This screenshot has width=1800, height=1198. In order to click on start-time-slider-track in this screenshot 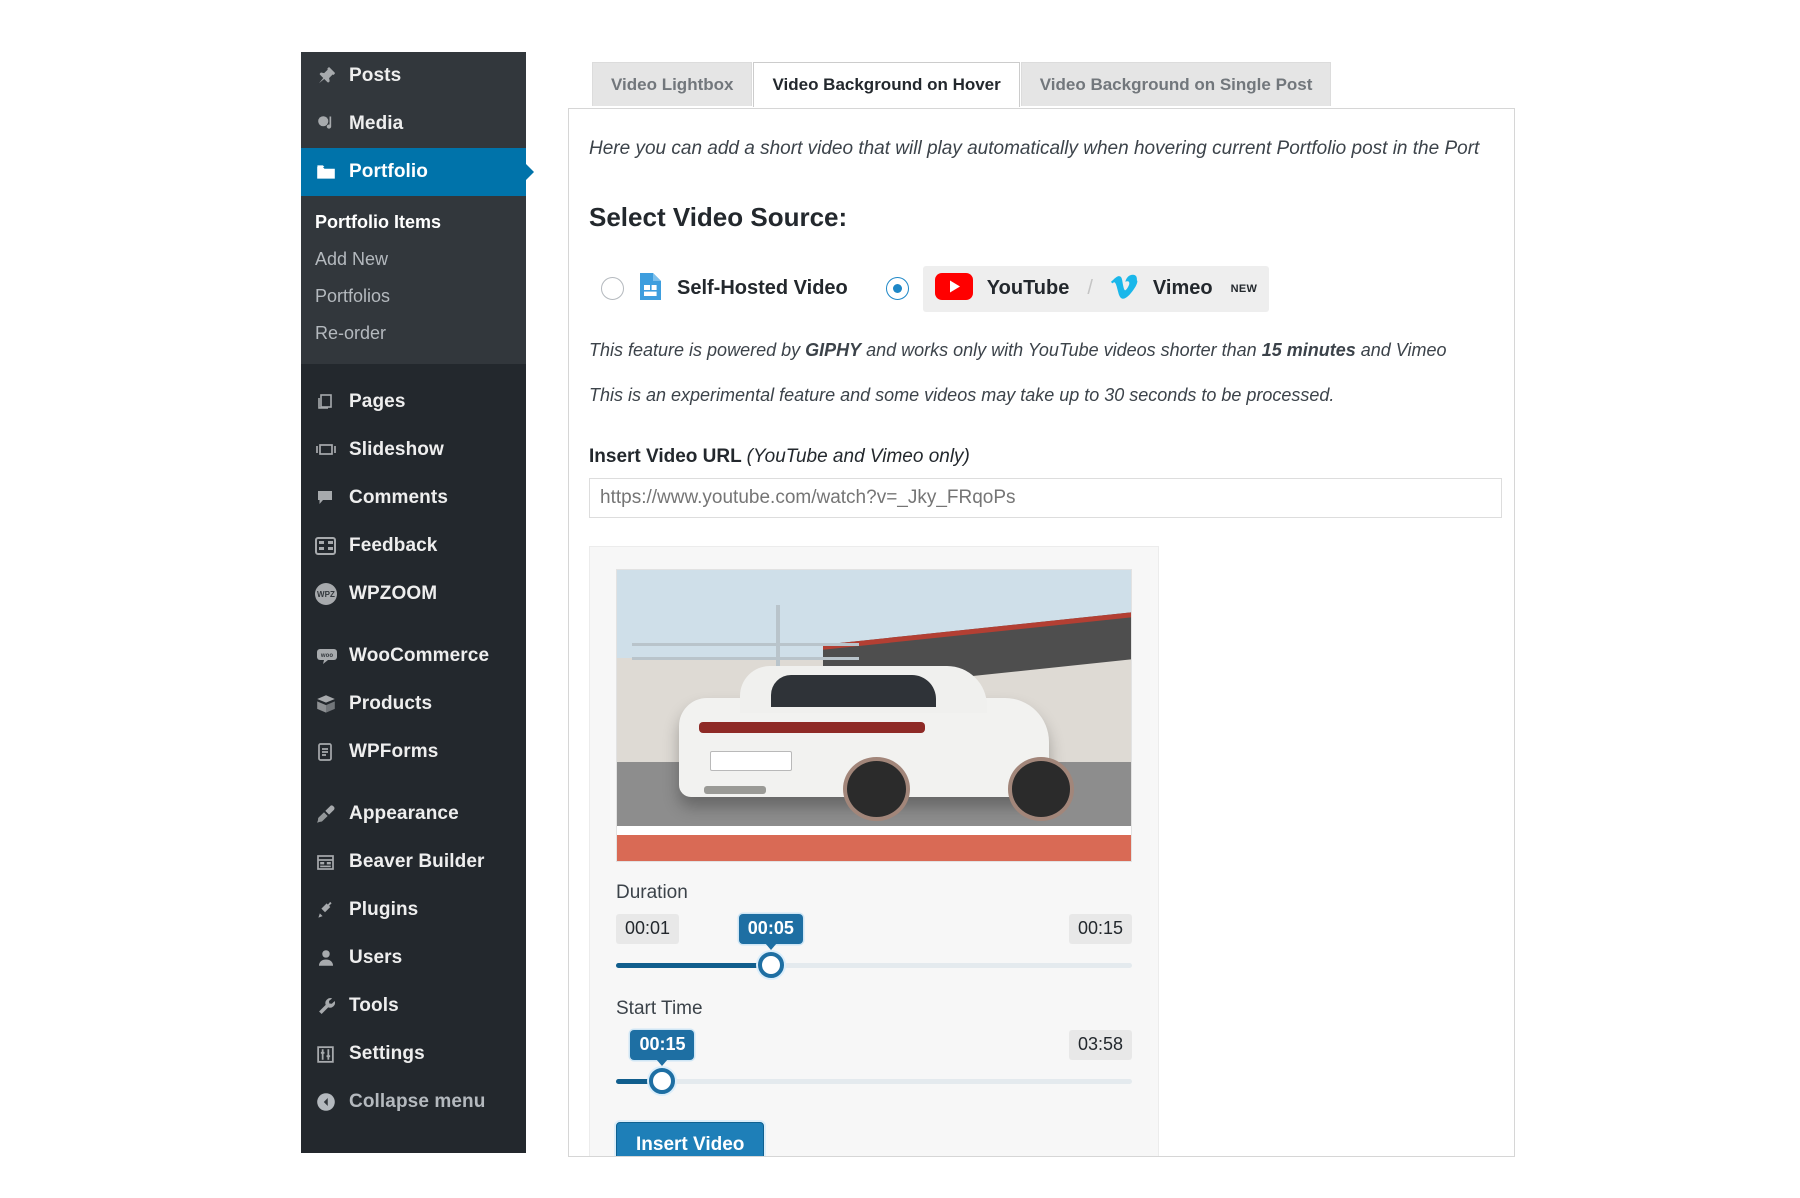, I will do `click(874, 1082)`.